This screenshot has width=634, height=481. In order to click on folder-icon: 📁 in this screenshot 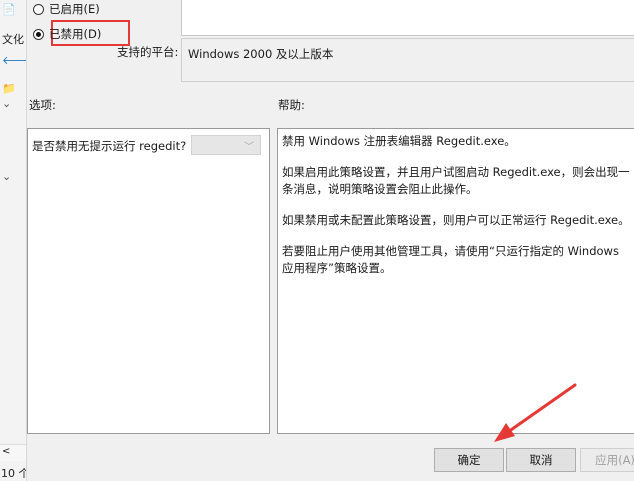, I will do `click(9, 88)`.